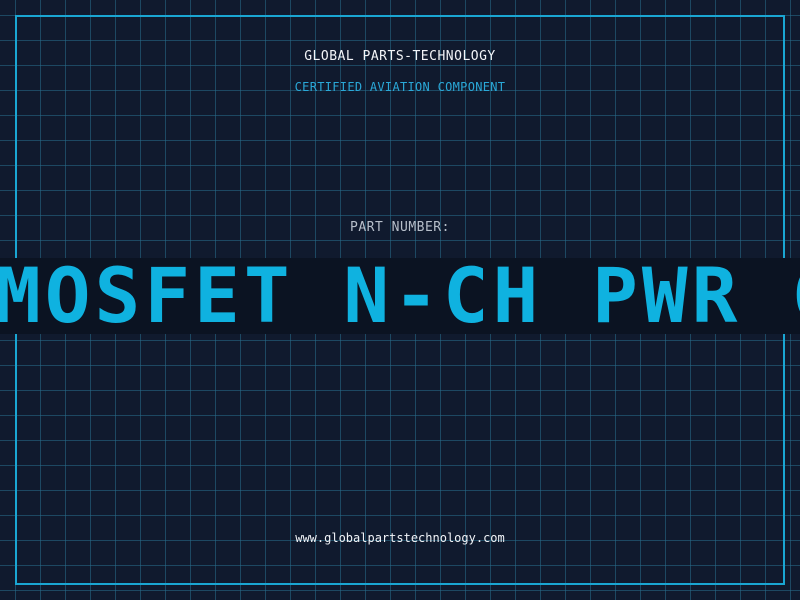 Image resolution: width=800 pixels, height=600 pixels. I want to click on website-url: www.globalpartstechnology.com, so click(400, 538).